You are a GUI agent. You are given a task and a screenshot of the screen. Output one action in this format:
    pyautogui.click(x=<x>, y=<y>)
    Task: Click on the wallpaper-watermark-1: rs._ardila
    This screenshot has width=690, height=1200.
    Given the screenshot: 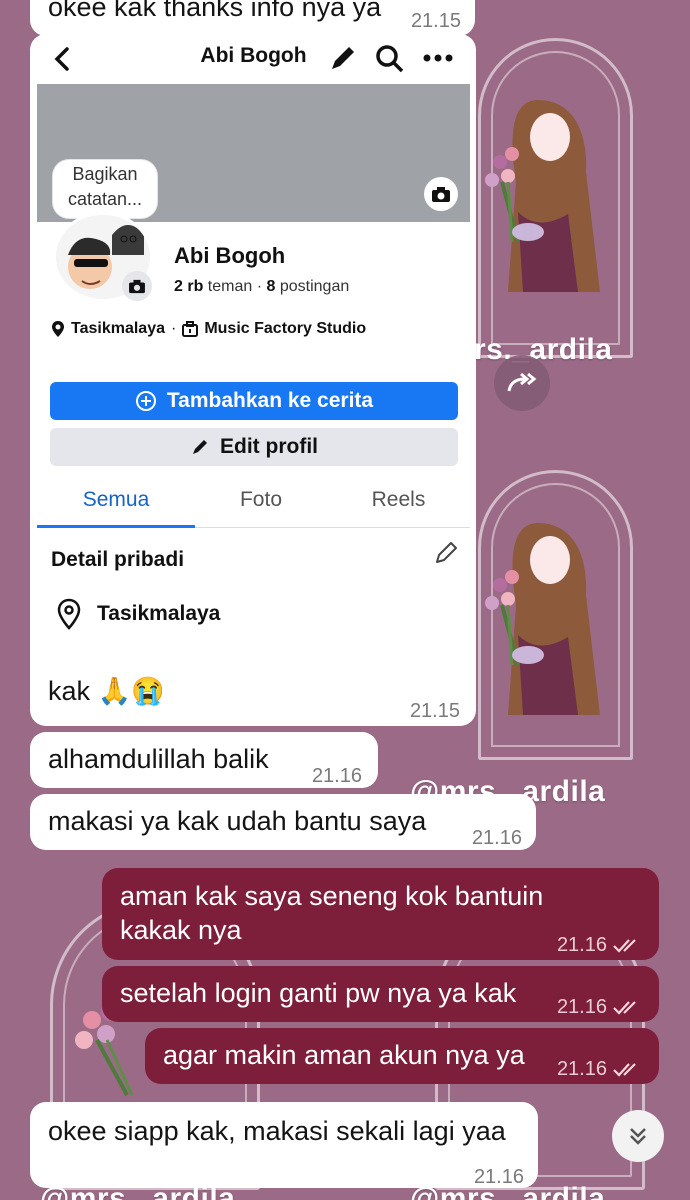 What is the action you would take?
    pyautogui.click(x=543, y=349)
    